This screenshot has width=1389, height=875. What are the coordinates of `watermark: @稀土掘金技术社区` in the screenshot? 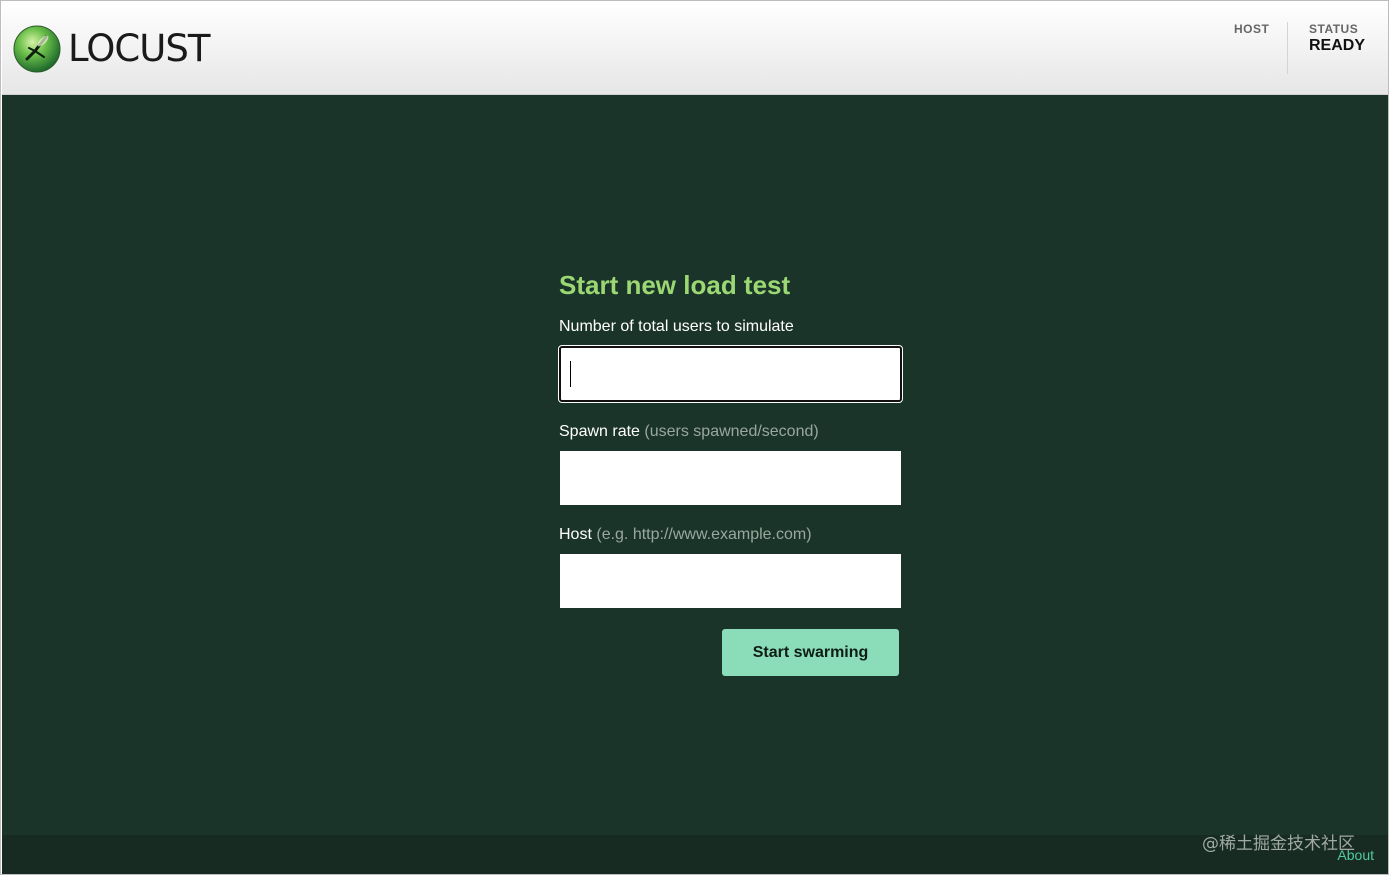 It's located at (1278, 844).